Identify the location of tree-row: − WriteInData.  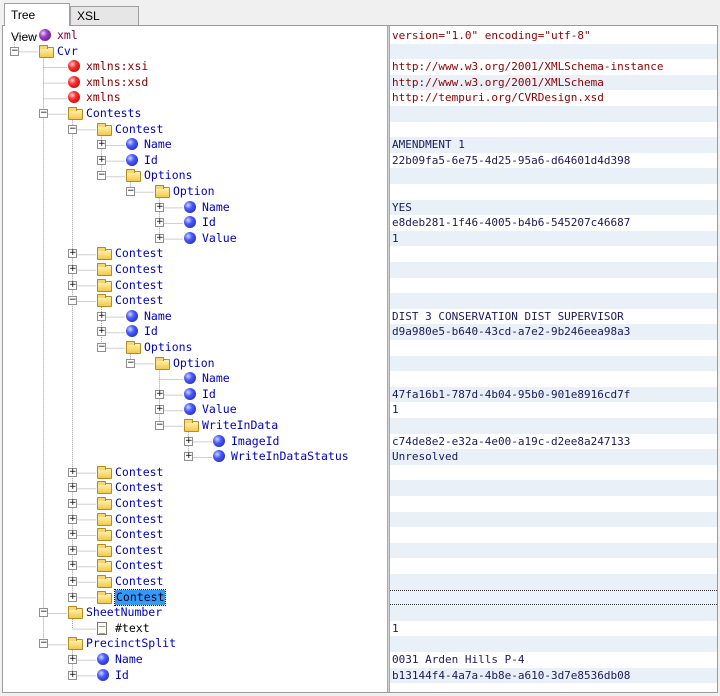
(360, 426).